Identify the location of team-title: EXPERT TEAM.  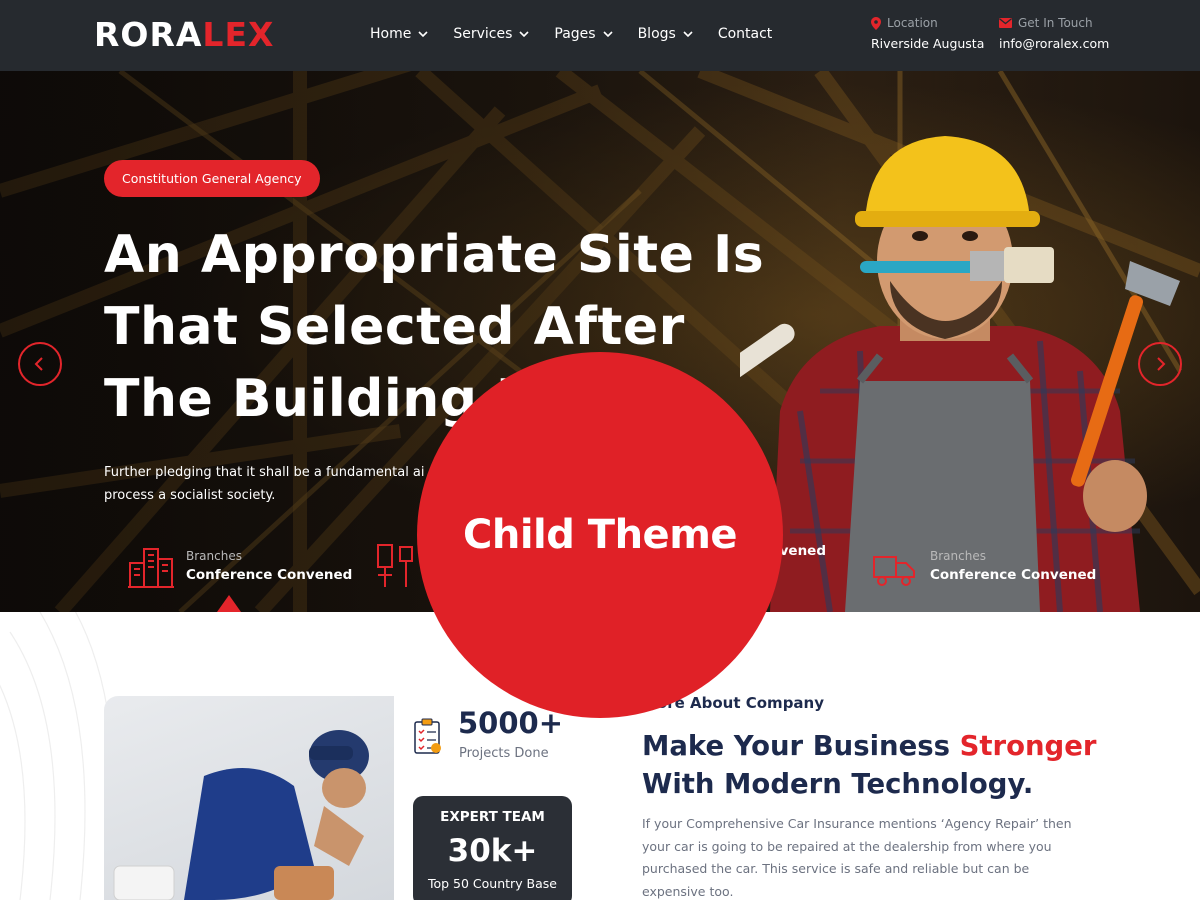
(492, 817).